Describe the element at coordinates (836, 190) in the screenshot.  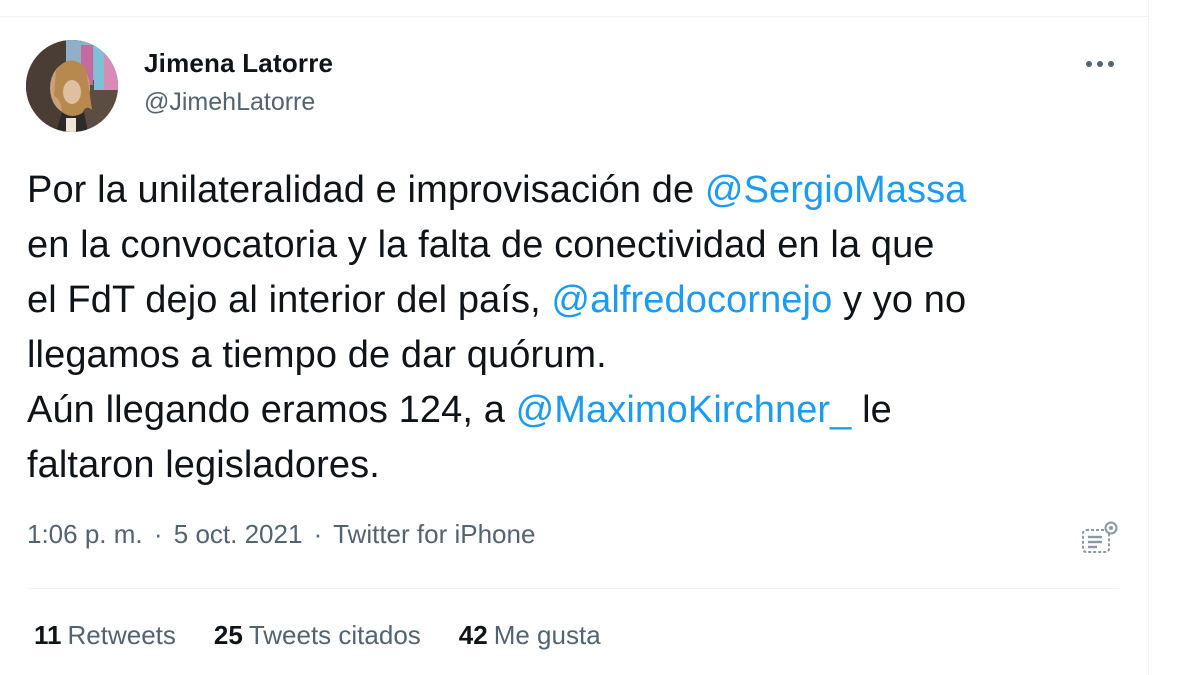
I see `mention-link: @SergioMassa` at that location.